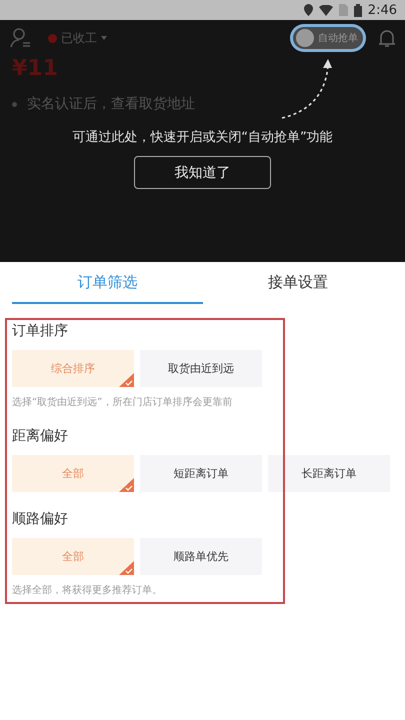 The image size is (405, 720). What do you see at coordinates (111, 104) in the screenshot?
I see `address-line: 实名认证后，查看取货地址` at bounding box center [111, 104].